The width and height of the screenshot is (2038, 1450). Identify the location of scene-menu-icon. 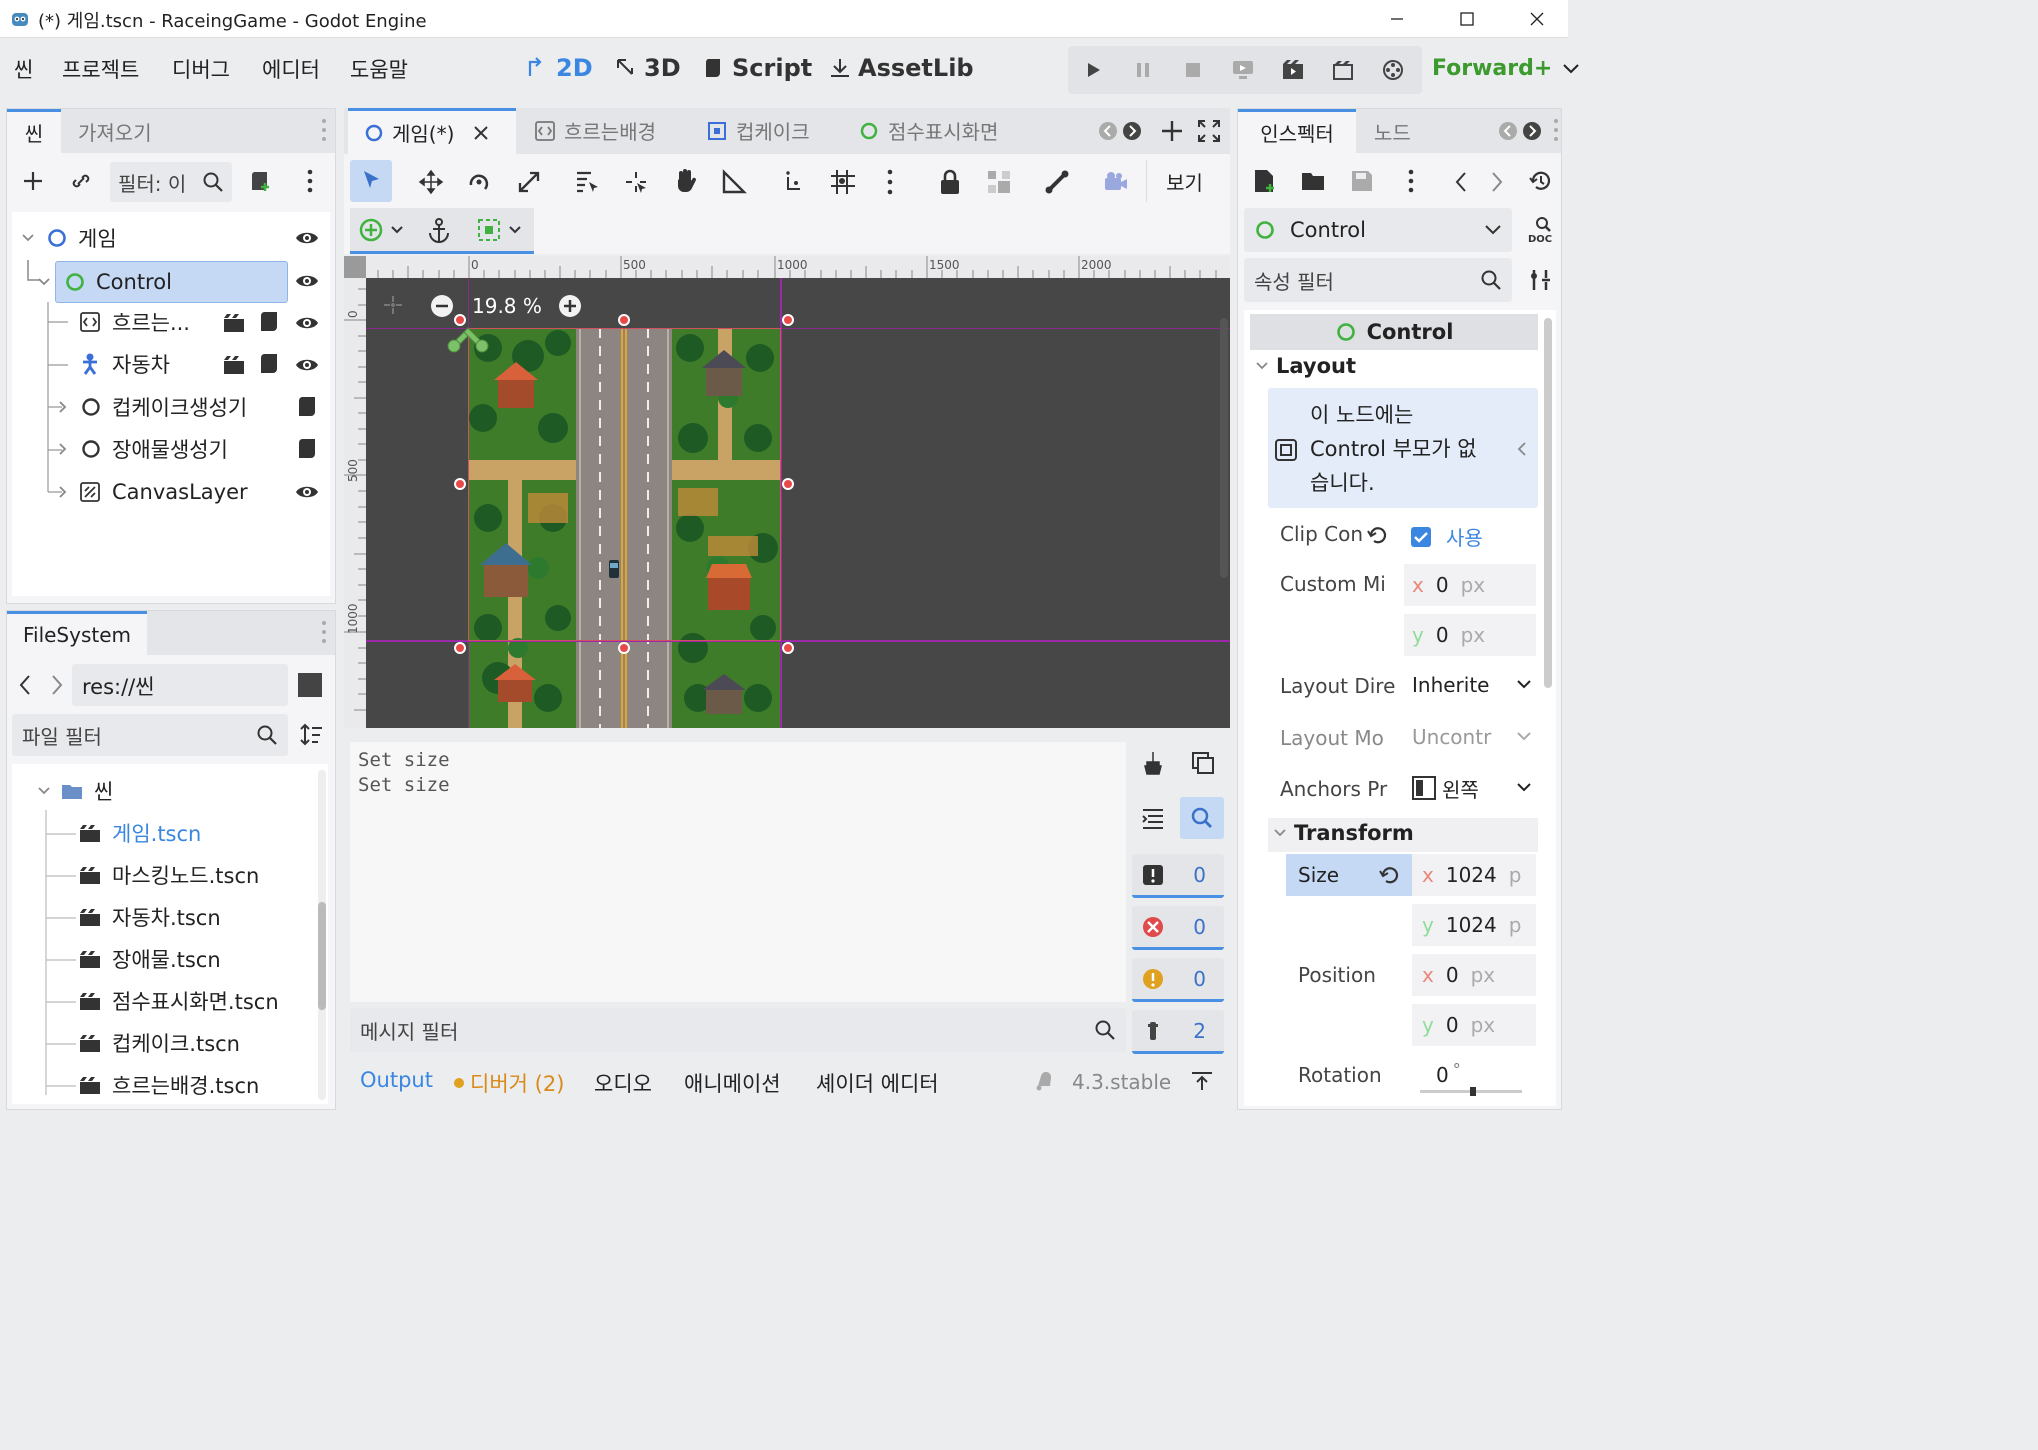
(310, 181).